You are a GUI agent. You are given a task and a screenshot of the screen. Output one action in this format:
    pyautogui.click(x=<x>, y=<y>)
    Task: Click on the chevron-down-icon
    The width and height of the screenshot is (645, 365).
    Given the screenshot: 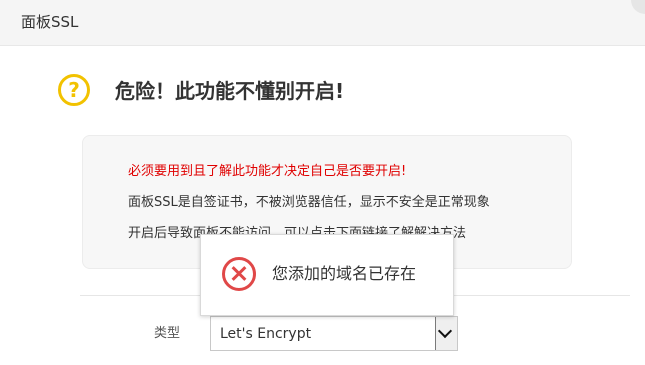 What is the action you would take?
    pyautogui.click(x=446, y=333)
    